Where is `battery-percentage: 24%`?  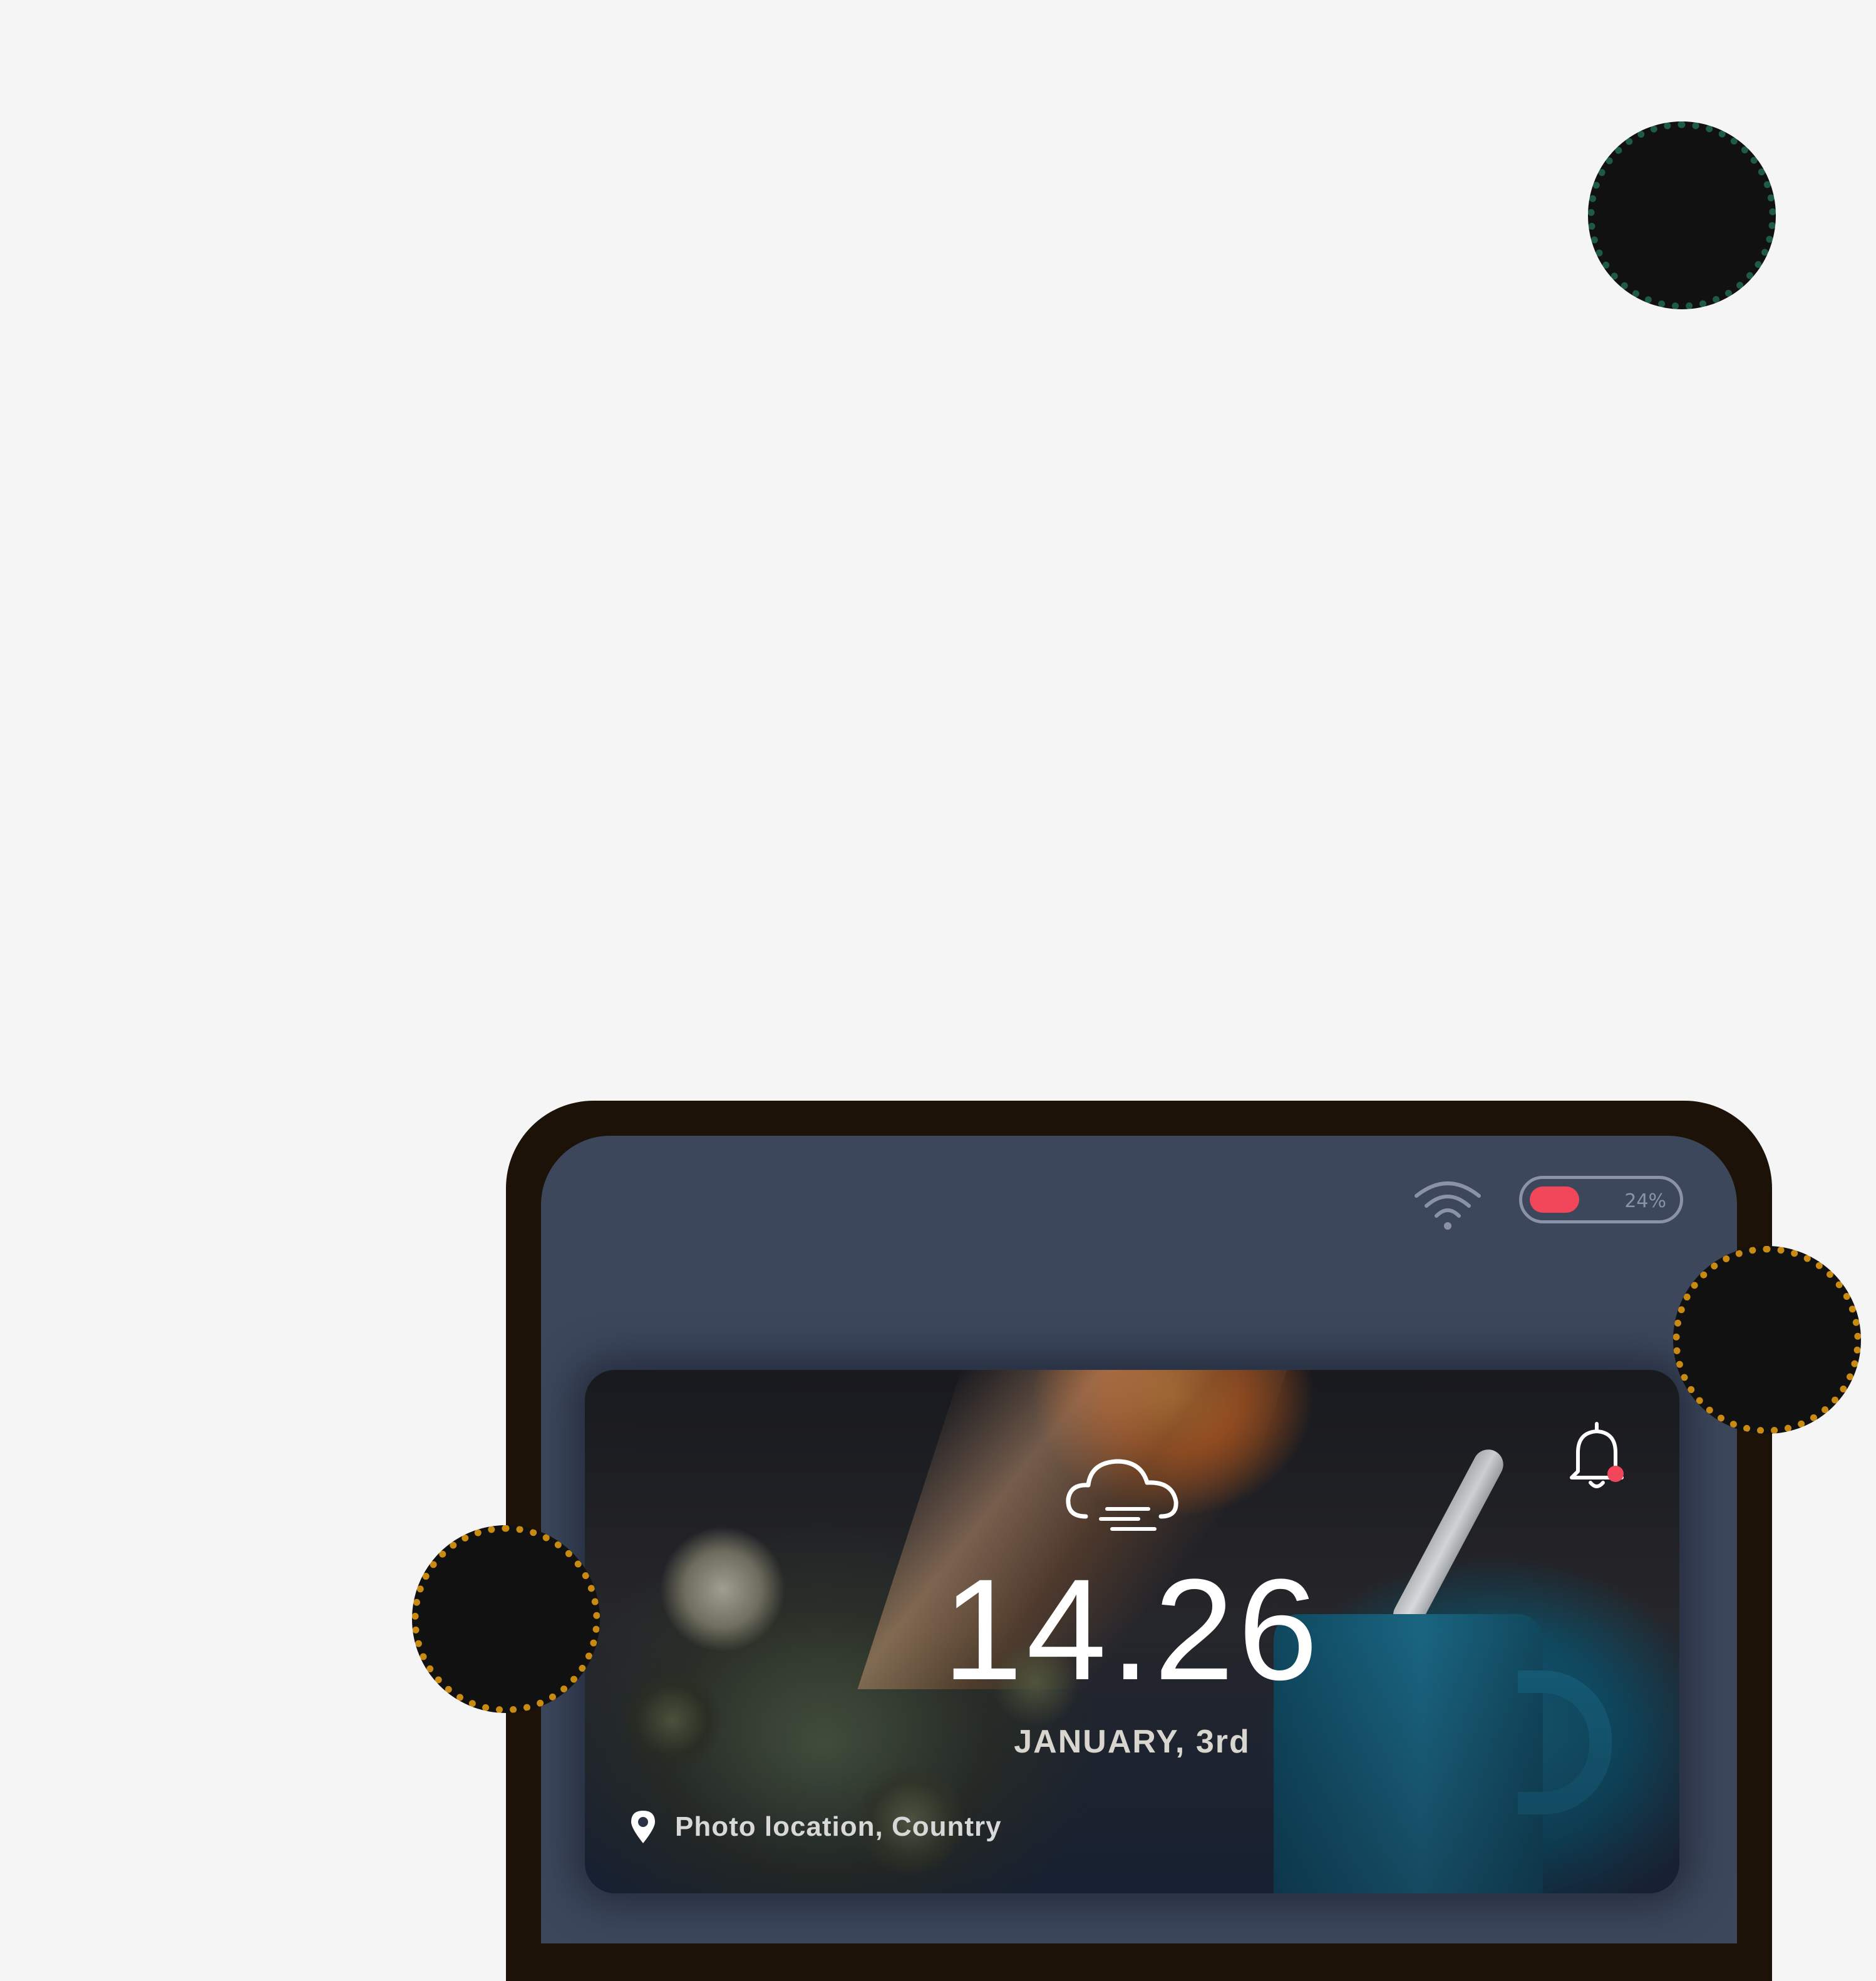 battery-percentage: 24% is located at coordinates (1645, 1201).